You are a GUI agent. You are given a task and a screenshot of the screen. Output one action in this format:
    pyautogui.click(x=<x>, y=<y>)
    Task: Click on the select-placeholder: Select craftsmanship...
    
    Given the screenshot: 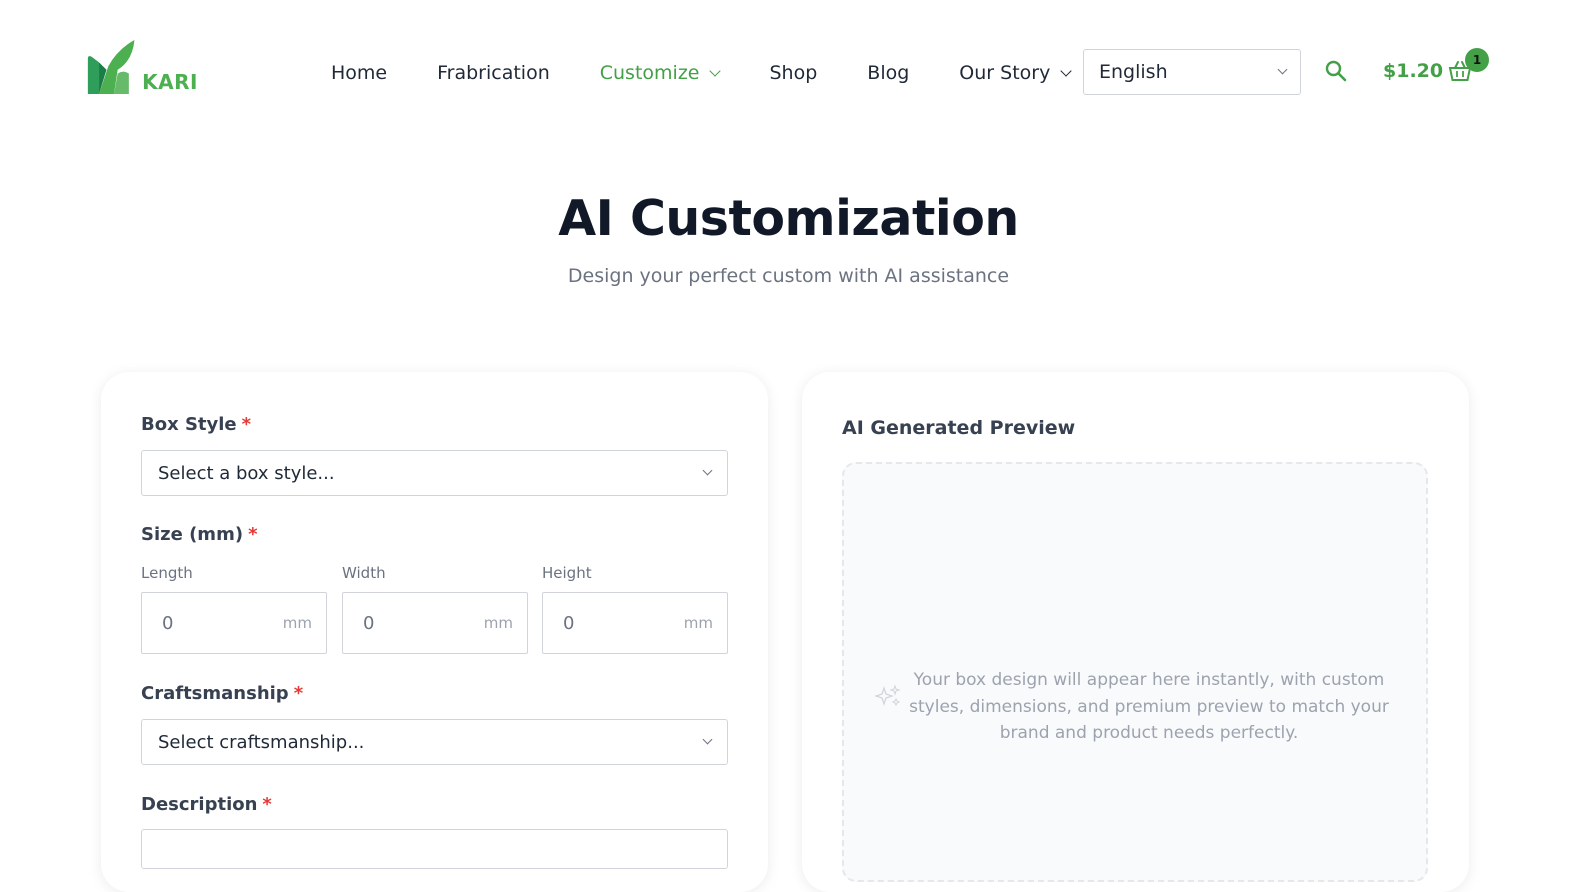 What is the action you would take?
    pyautogui.click(x=261, y=742)
    